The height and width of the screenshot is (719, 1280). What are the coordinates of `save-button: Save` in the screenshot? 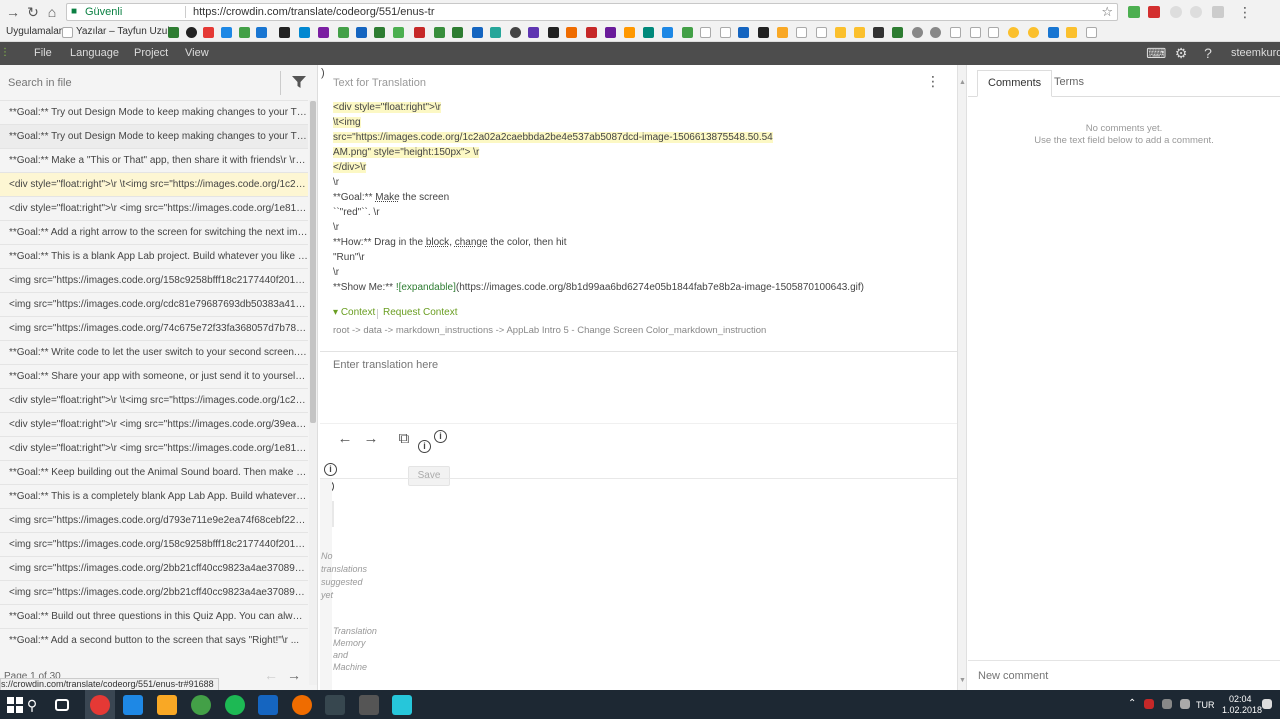 It's located at (429, 476).